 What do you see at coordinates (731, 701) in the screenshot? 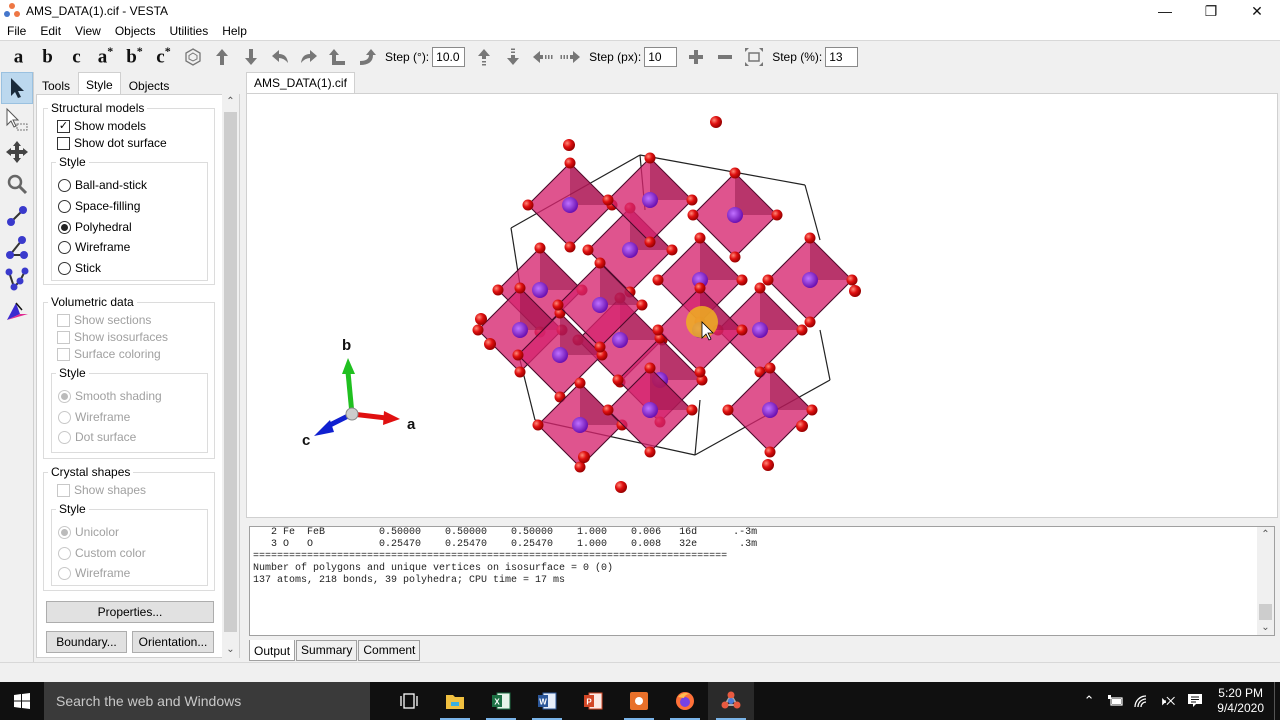
I see `vesta-taskbar-icon` at bounding box center [731, 701].